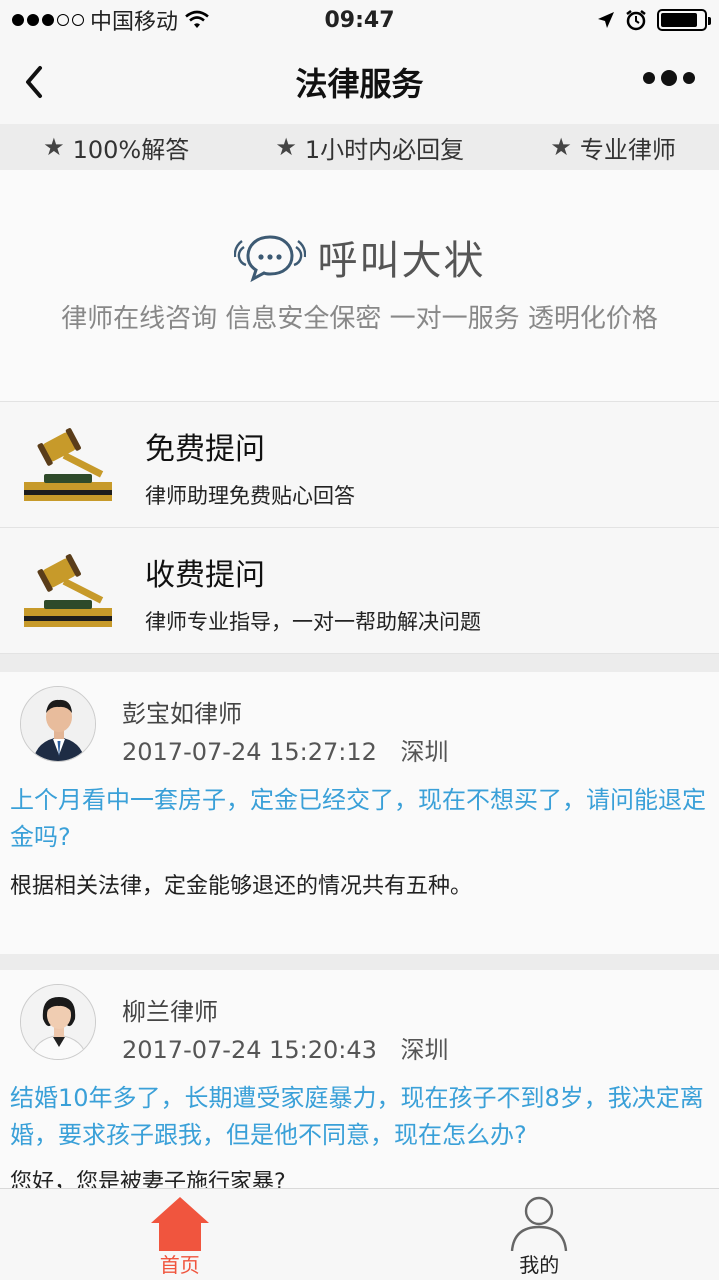 The height and width of the screenshot is (1280, 719). What do you see at coordinates (313, 622) in the screenshot?
I see `option-description: 律师专业指导，一对一帮助解决问题` at bounding box center [313, 622].